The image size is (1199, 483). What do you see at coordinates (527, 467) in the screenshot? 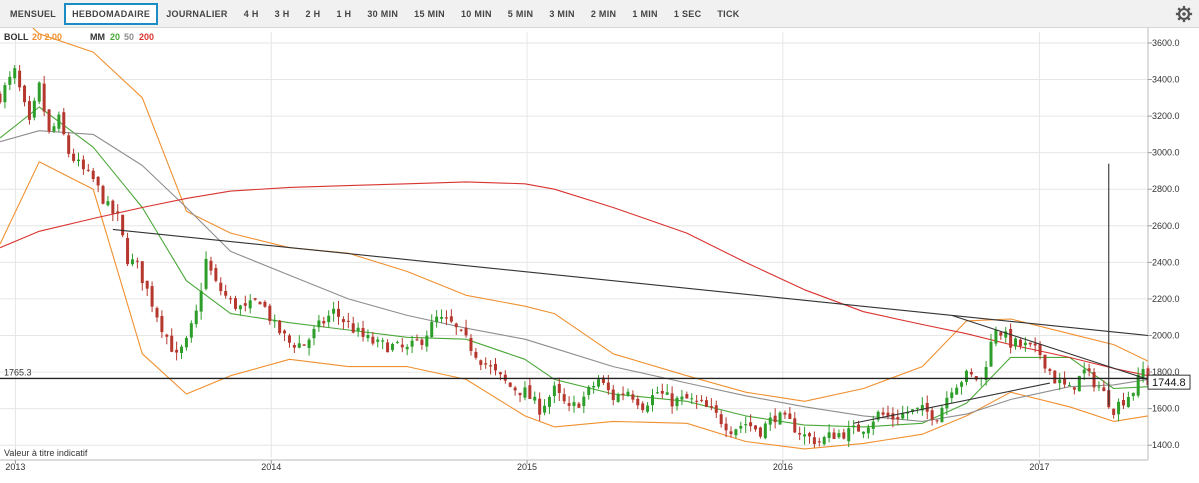
I see `x-tick-label: 2015` at bounding box center [527, 467].